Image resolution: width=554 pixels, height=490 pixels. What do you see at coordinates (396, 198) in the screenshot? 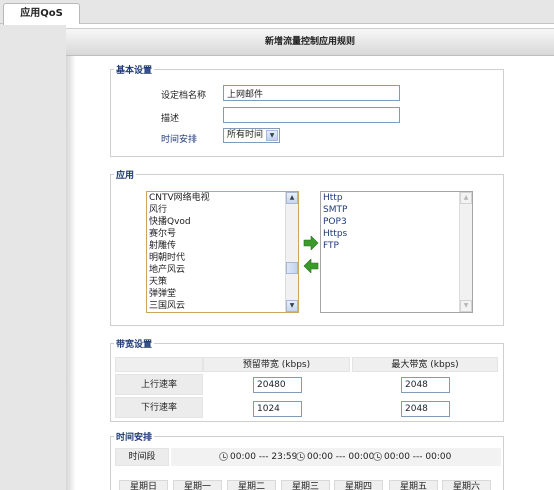
I see `selected-app-item: Http` at bounding box center [396, 198].